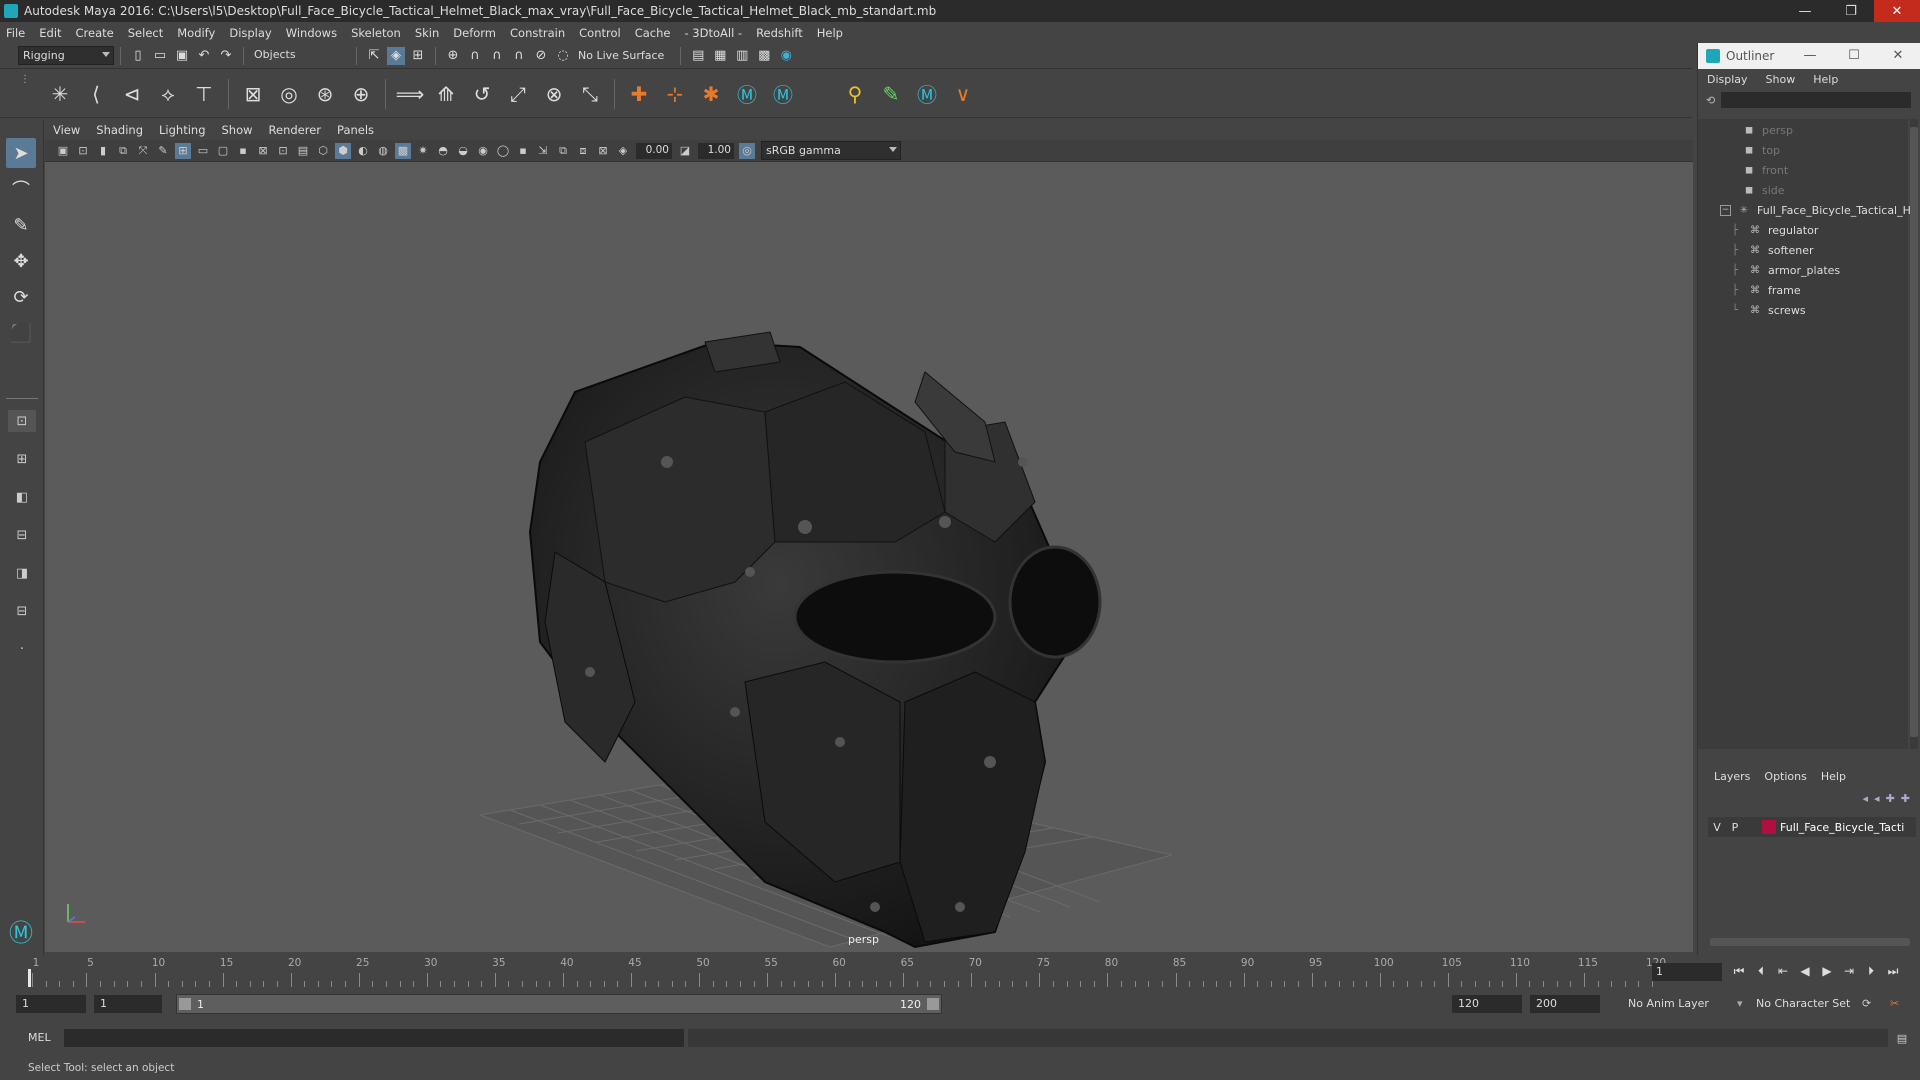 Image resolution: width=1920 pixels, height=1080 pixels. I want to click on menu-skeleton: Skeleton, so click(376, 33).